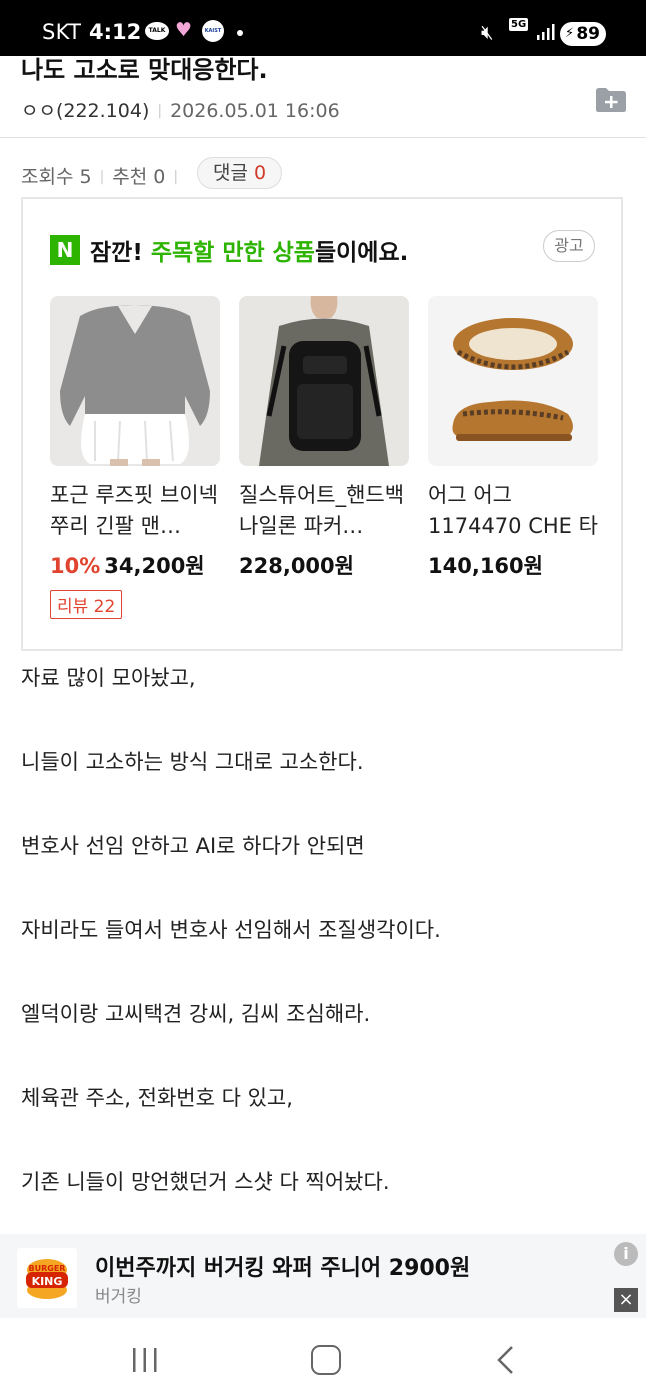 The image size is (646, 1400). I want to click on banner-title: 이번주까지 버거킹 와퍼 주니어 2900원, so click(282, 1266).